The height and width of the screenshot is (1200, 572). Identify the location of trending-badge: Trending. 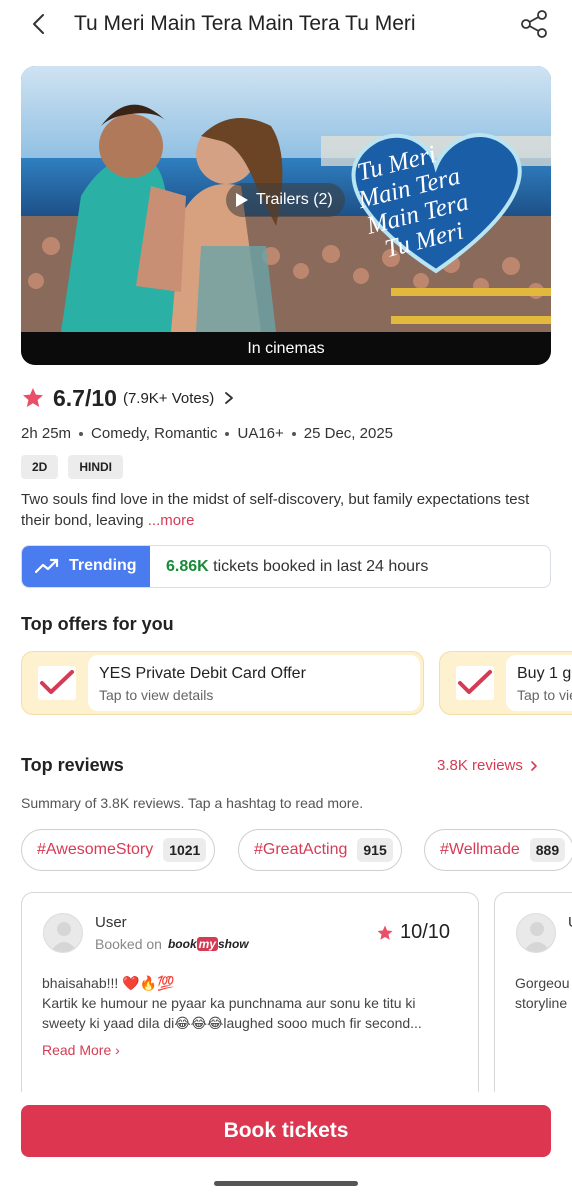
(86, 566).